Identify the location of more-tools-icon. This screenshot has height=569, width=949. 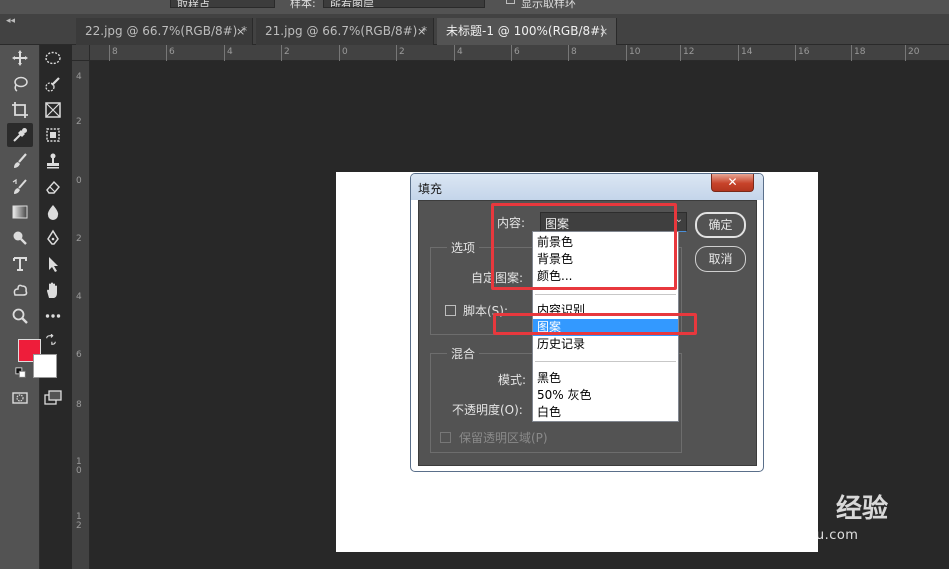
(53, 316).